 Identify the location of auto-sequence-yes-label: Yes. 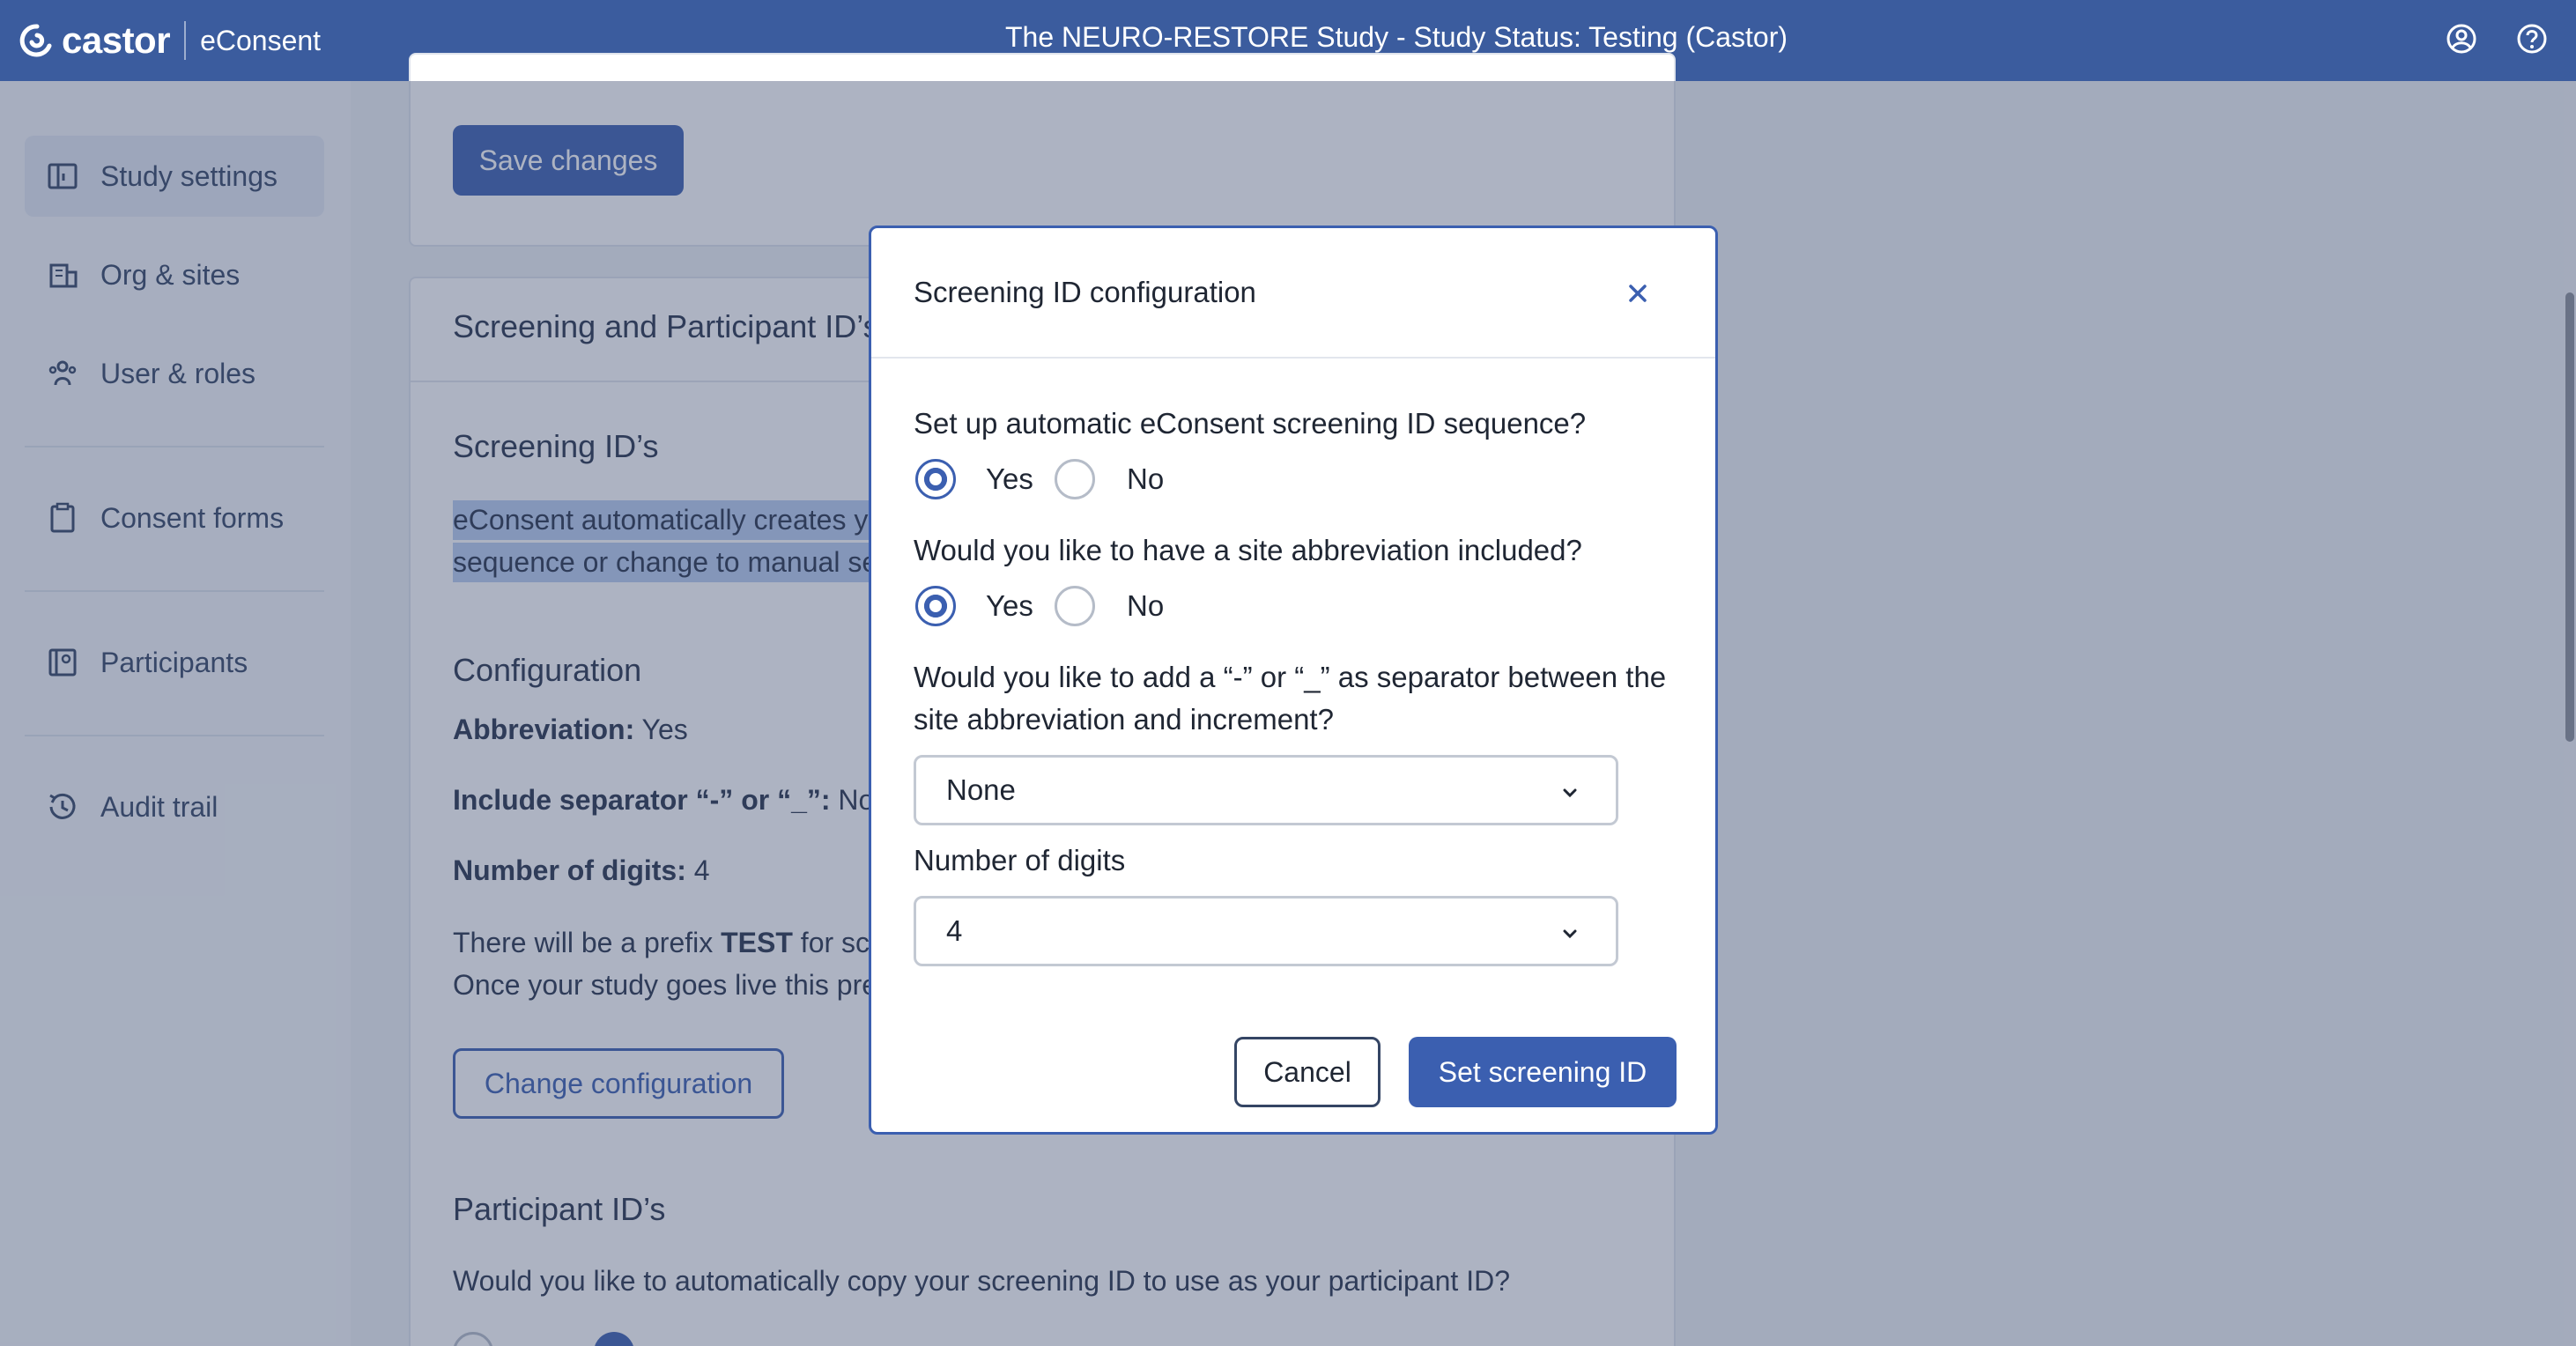
(1010, 479).